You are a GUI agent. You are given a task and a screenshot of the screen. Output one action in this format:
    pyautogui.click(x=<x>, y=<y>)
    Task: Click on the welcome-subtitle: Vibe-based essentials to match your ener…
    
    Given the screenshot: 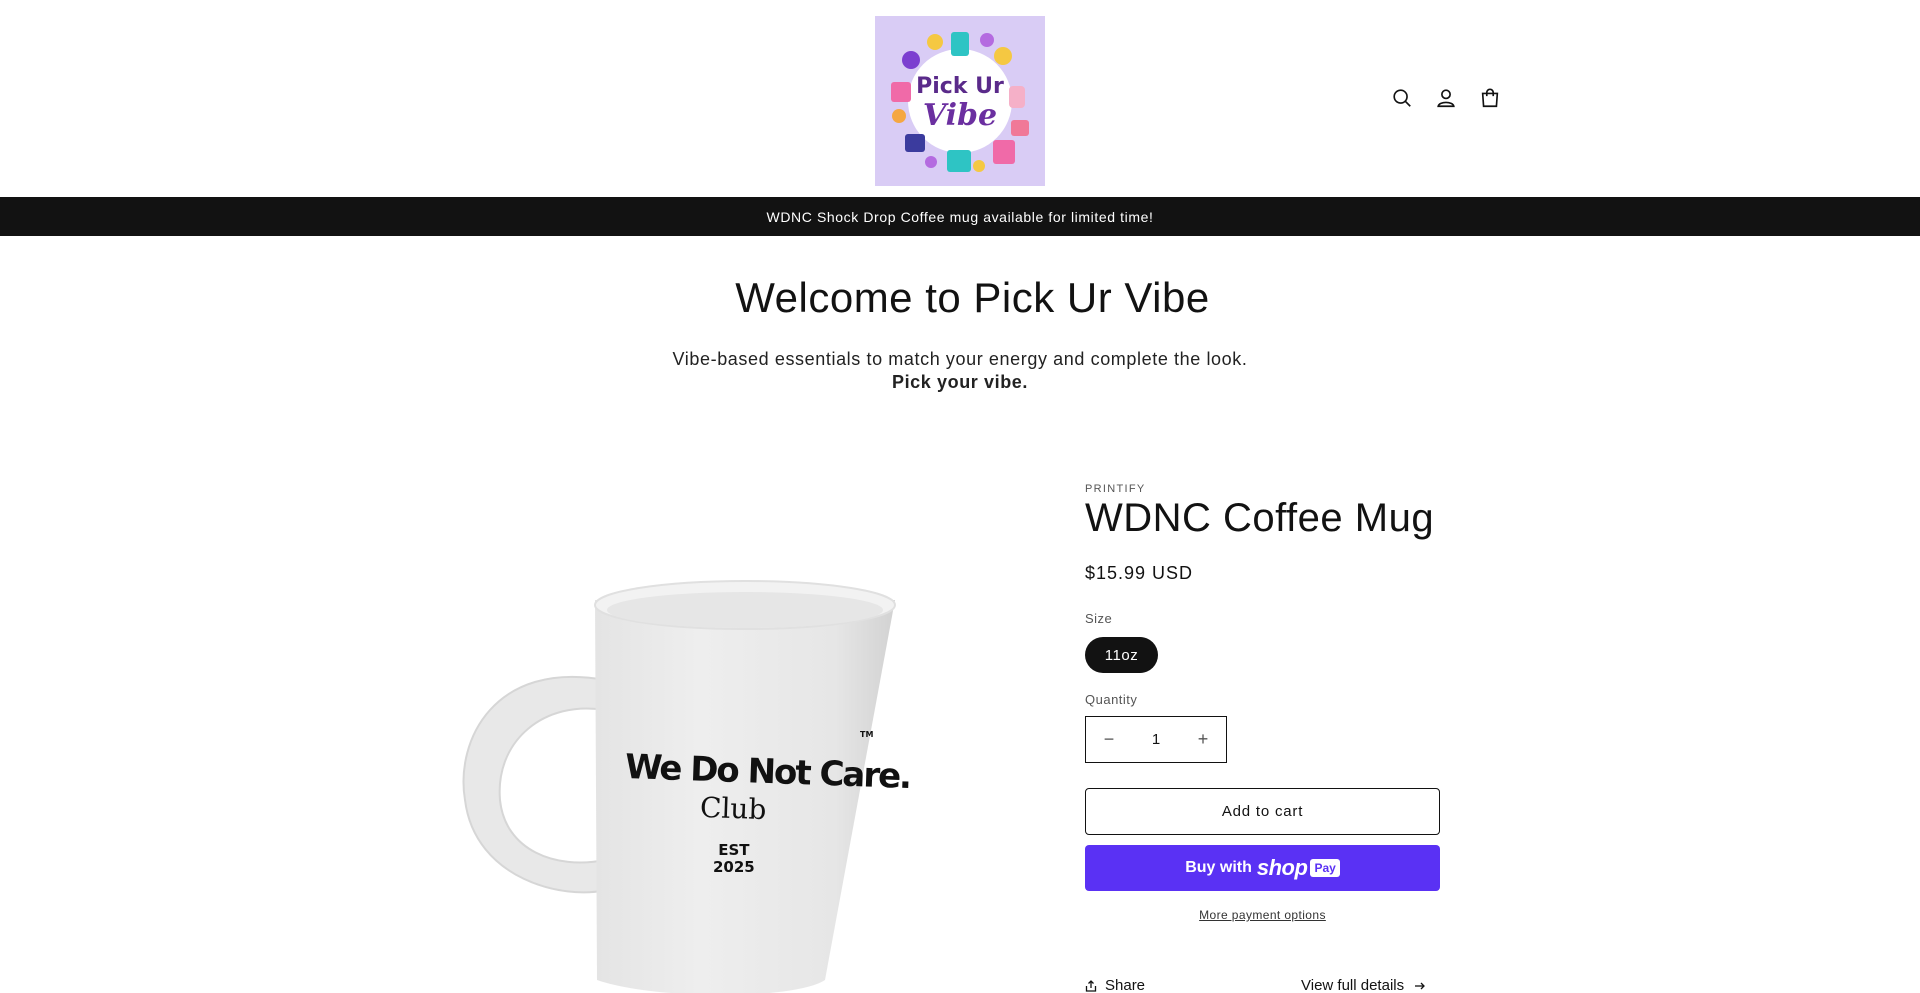 What is the action you would take?
    pyautogui.click(x=960, y=359)
    